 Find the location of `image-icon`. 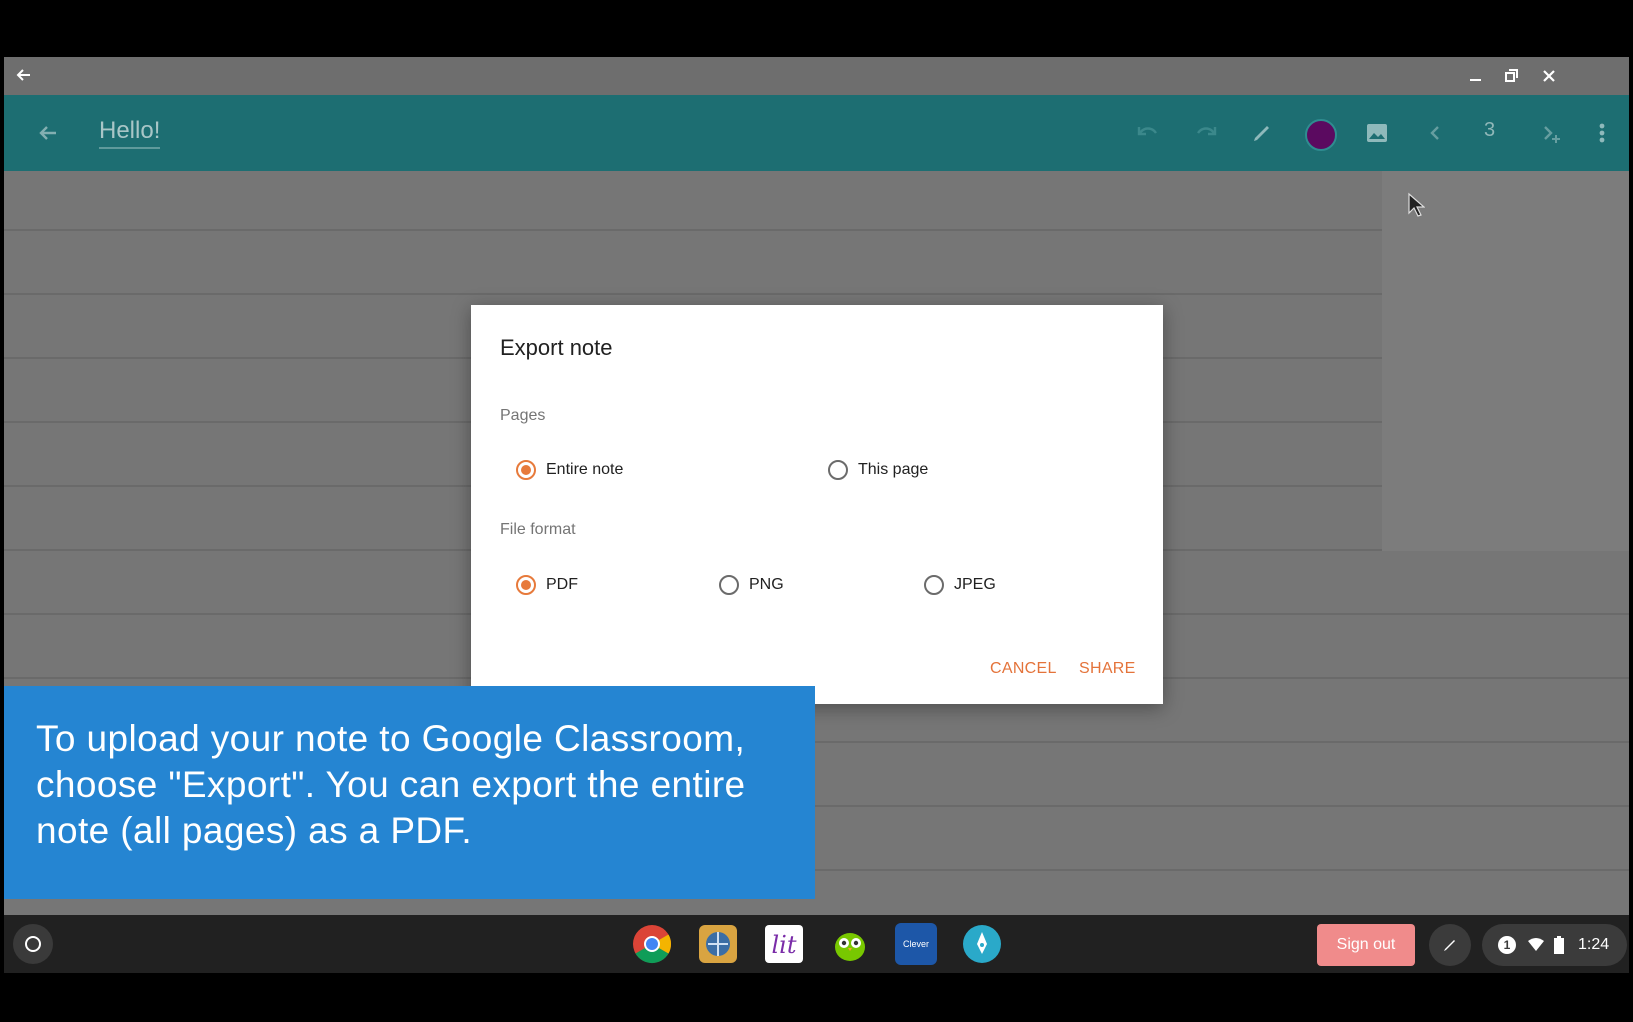

image-icon is located at coordinates (1377, 133).